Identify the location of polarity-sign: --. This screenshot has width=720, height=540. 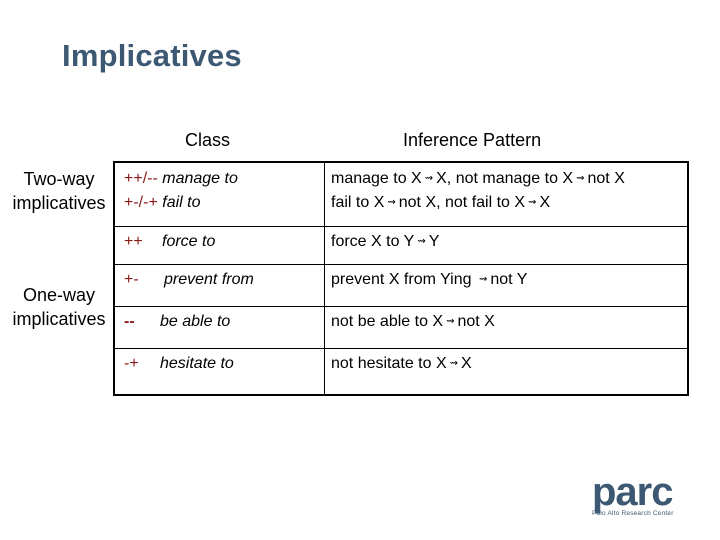
(129, 321).